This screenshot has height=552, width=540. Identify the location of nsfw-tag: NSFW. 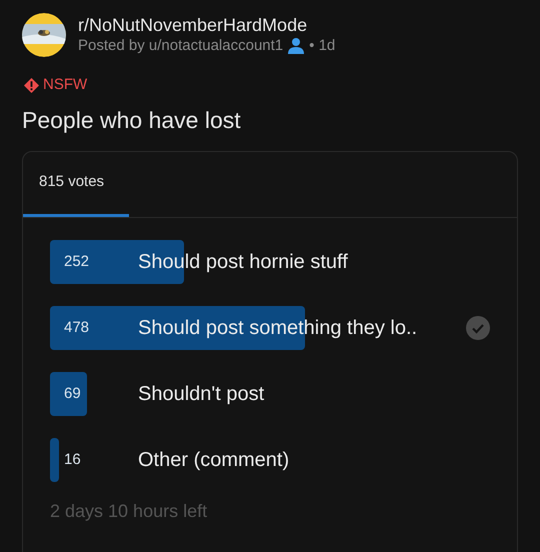
(65, 85).